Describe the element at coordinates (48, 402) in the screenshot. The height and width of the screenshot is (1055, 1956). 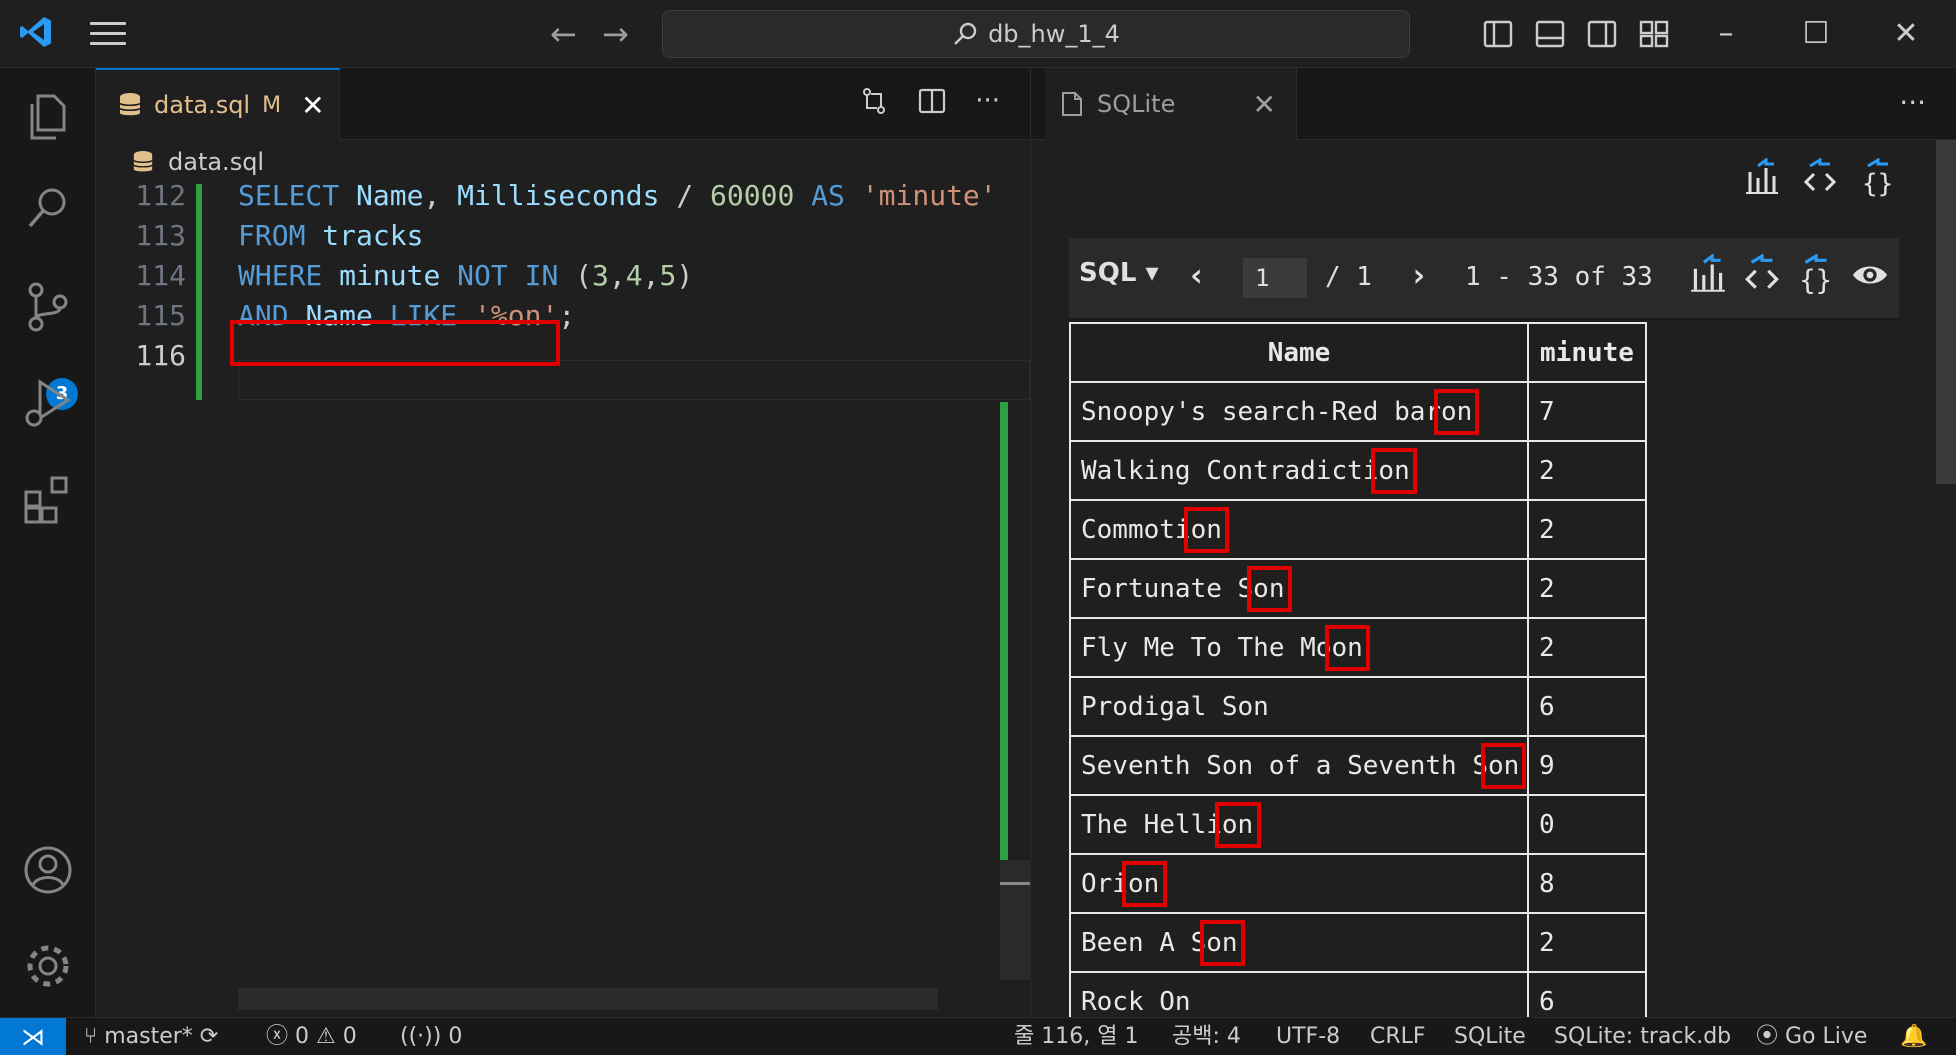
I see `run-debug-icon` at that location.